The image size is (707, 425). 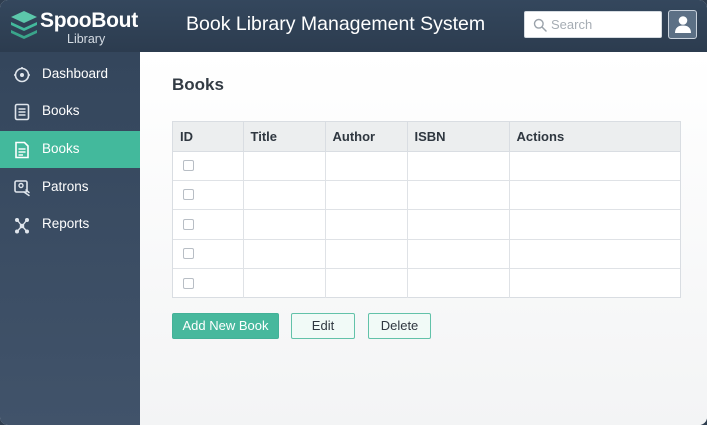 I want to click on sidebar-item-label: Patrons, so click(x=65, y=186).